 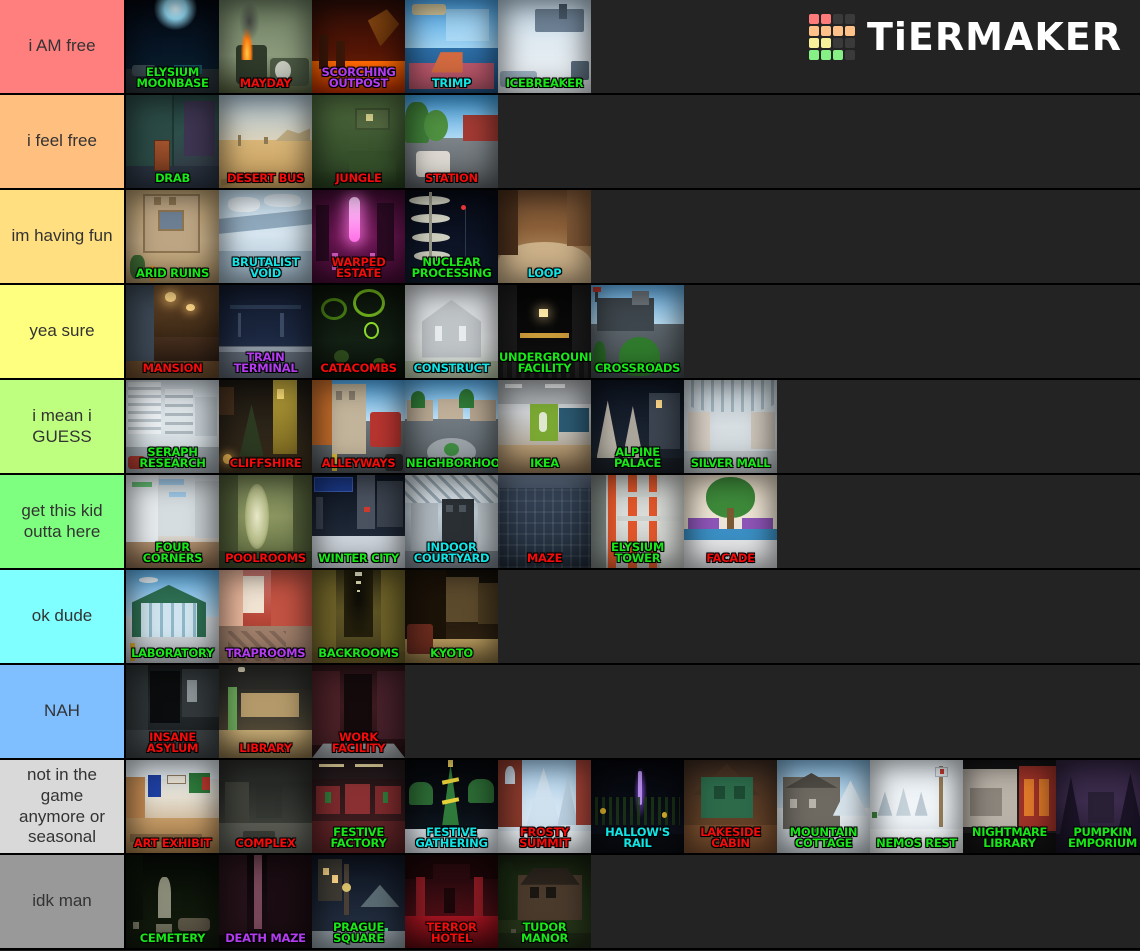 I want to click on tier-item: LOOP, so click(x=544, y=236).